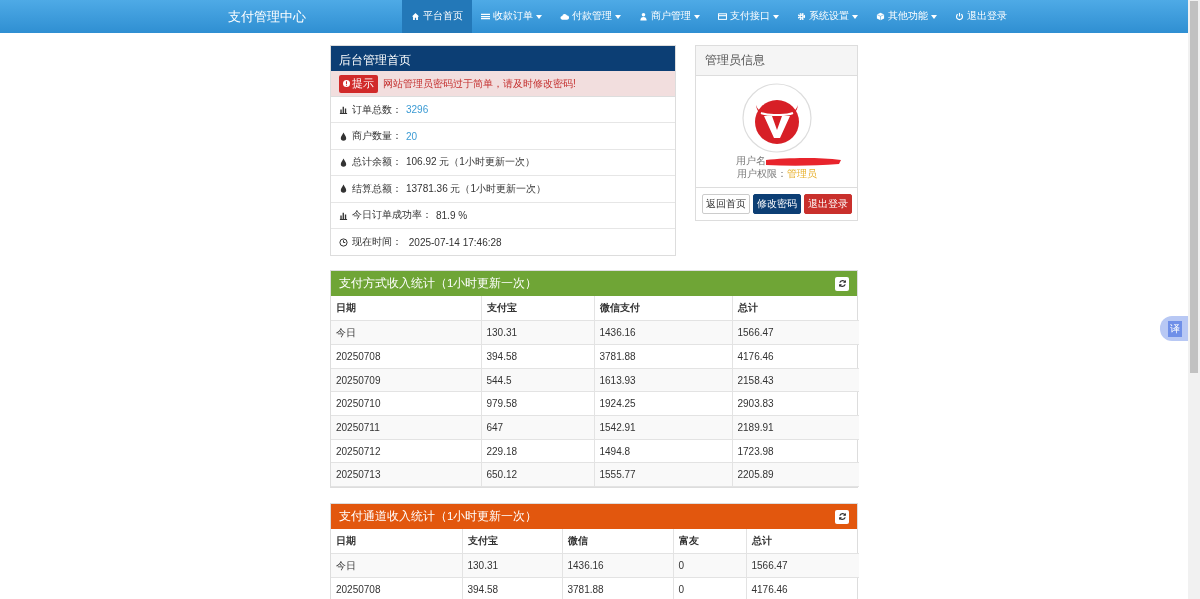 Image resolution: width=1200 pixels, height=599 pixels. I want to click on table-cell: 20250710, so click(406, 403).